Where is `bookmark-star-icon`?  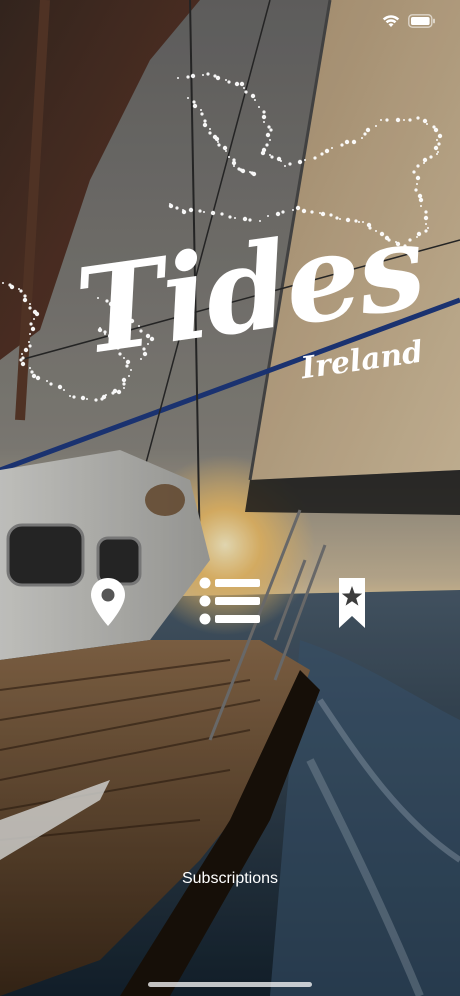 bookmark-star-icon is located at coordinates (352, 603).